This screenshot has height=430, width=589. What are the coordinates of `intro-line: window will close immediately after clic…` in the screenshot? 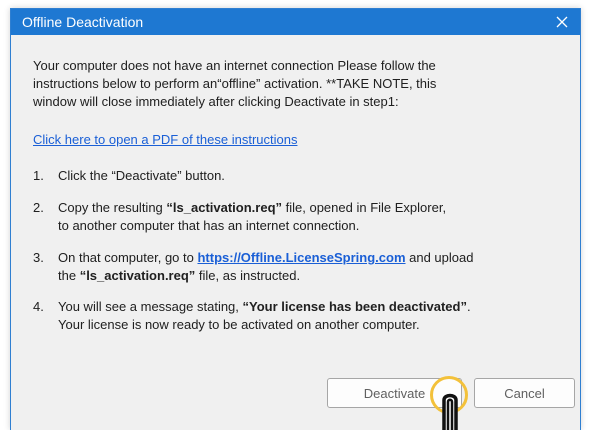 It's located at (216, 101).